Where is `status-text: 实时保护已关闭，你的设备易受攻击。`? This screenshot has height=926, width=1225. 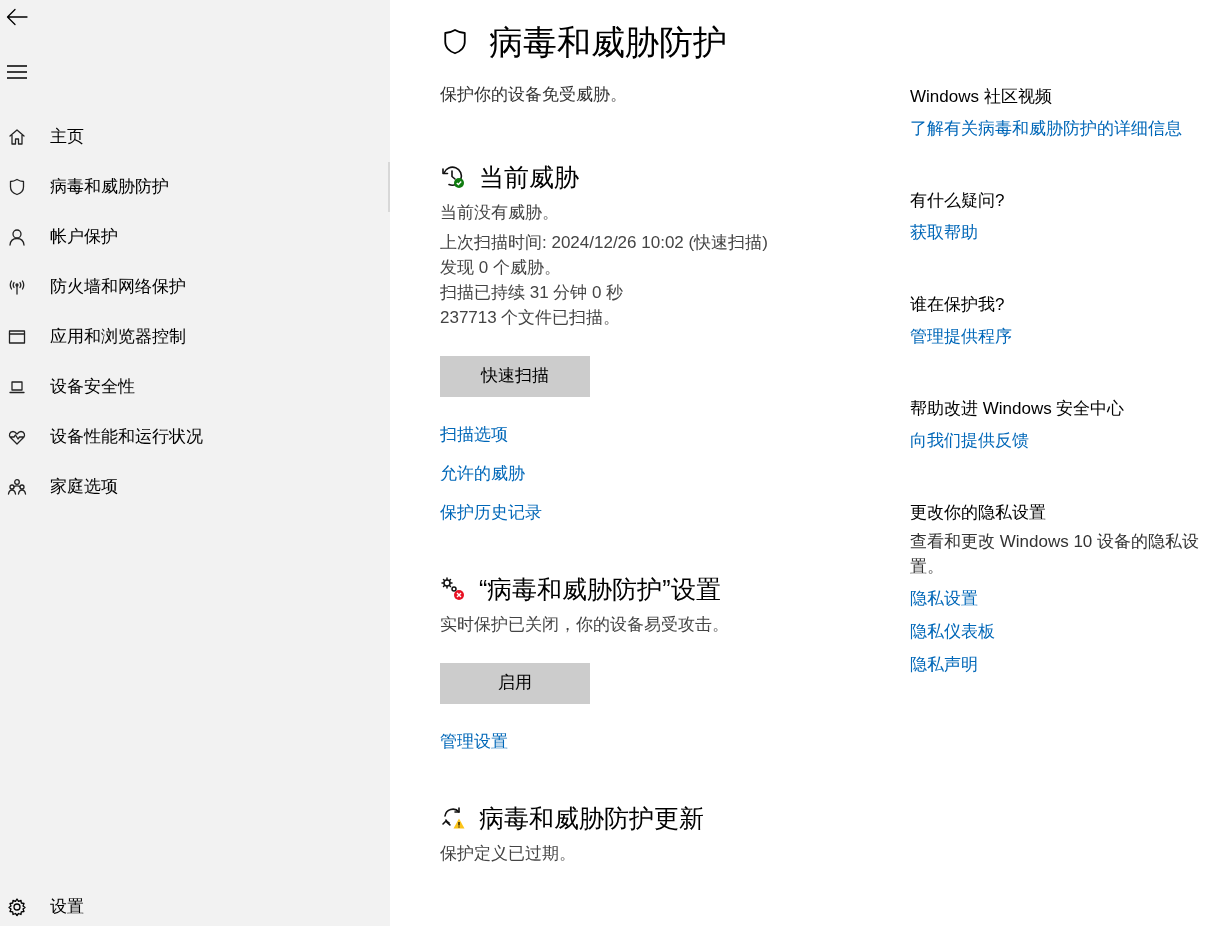
status-text: 实时保护已关闭，你的设备易受攻击。 is located at coordinates (585, 624).